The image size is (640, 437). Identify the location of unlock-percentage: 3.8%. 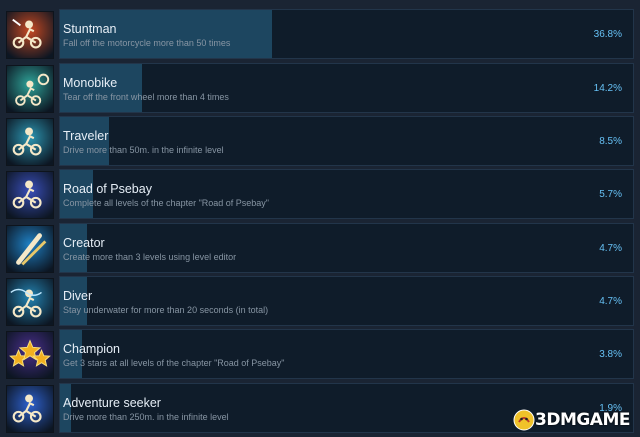
(610, 354).